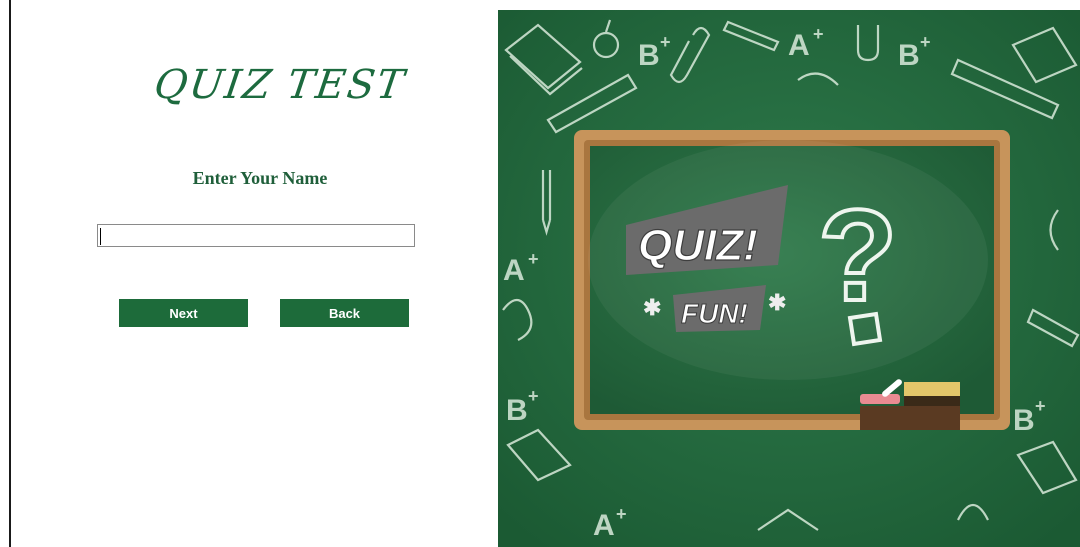 The image size is (1080, 547). What do you see at coordinates (100, 236) in the screenshot?
I see `text-caret` at bounding box center [100, 236].